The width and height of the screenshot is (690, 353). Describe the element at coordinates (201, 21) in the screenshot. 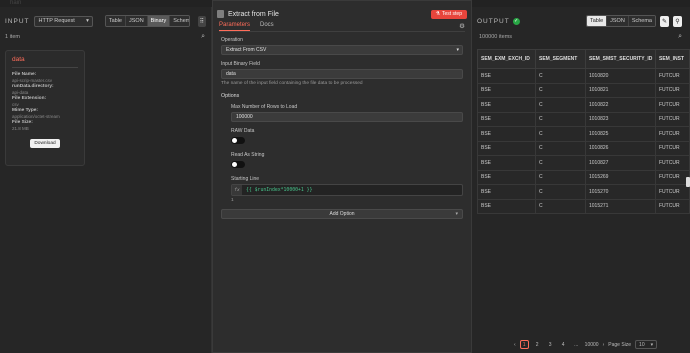

I see `drag-handle-icon: ⠿` at that location.